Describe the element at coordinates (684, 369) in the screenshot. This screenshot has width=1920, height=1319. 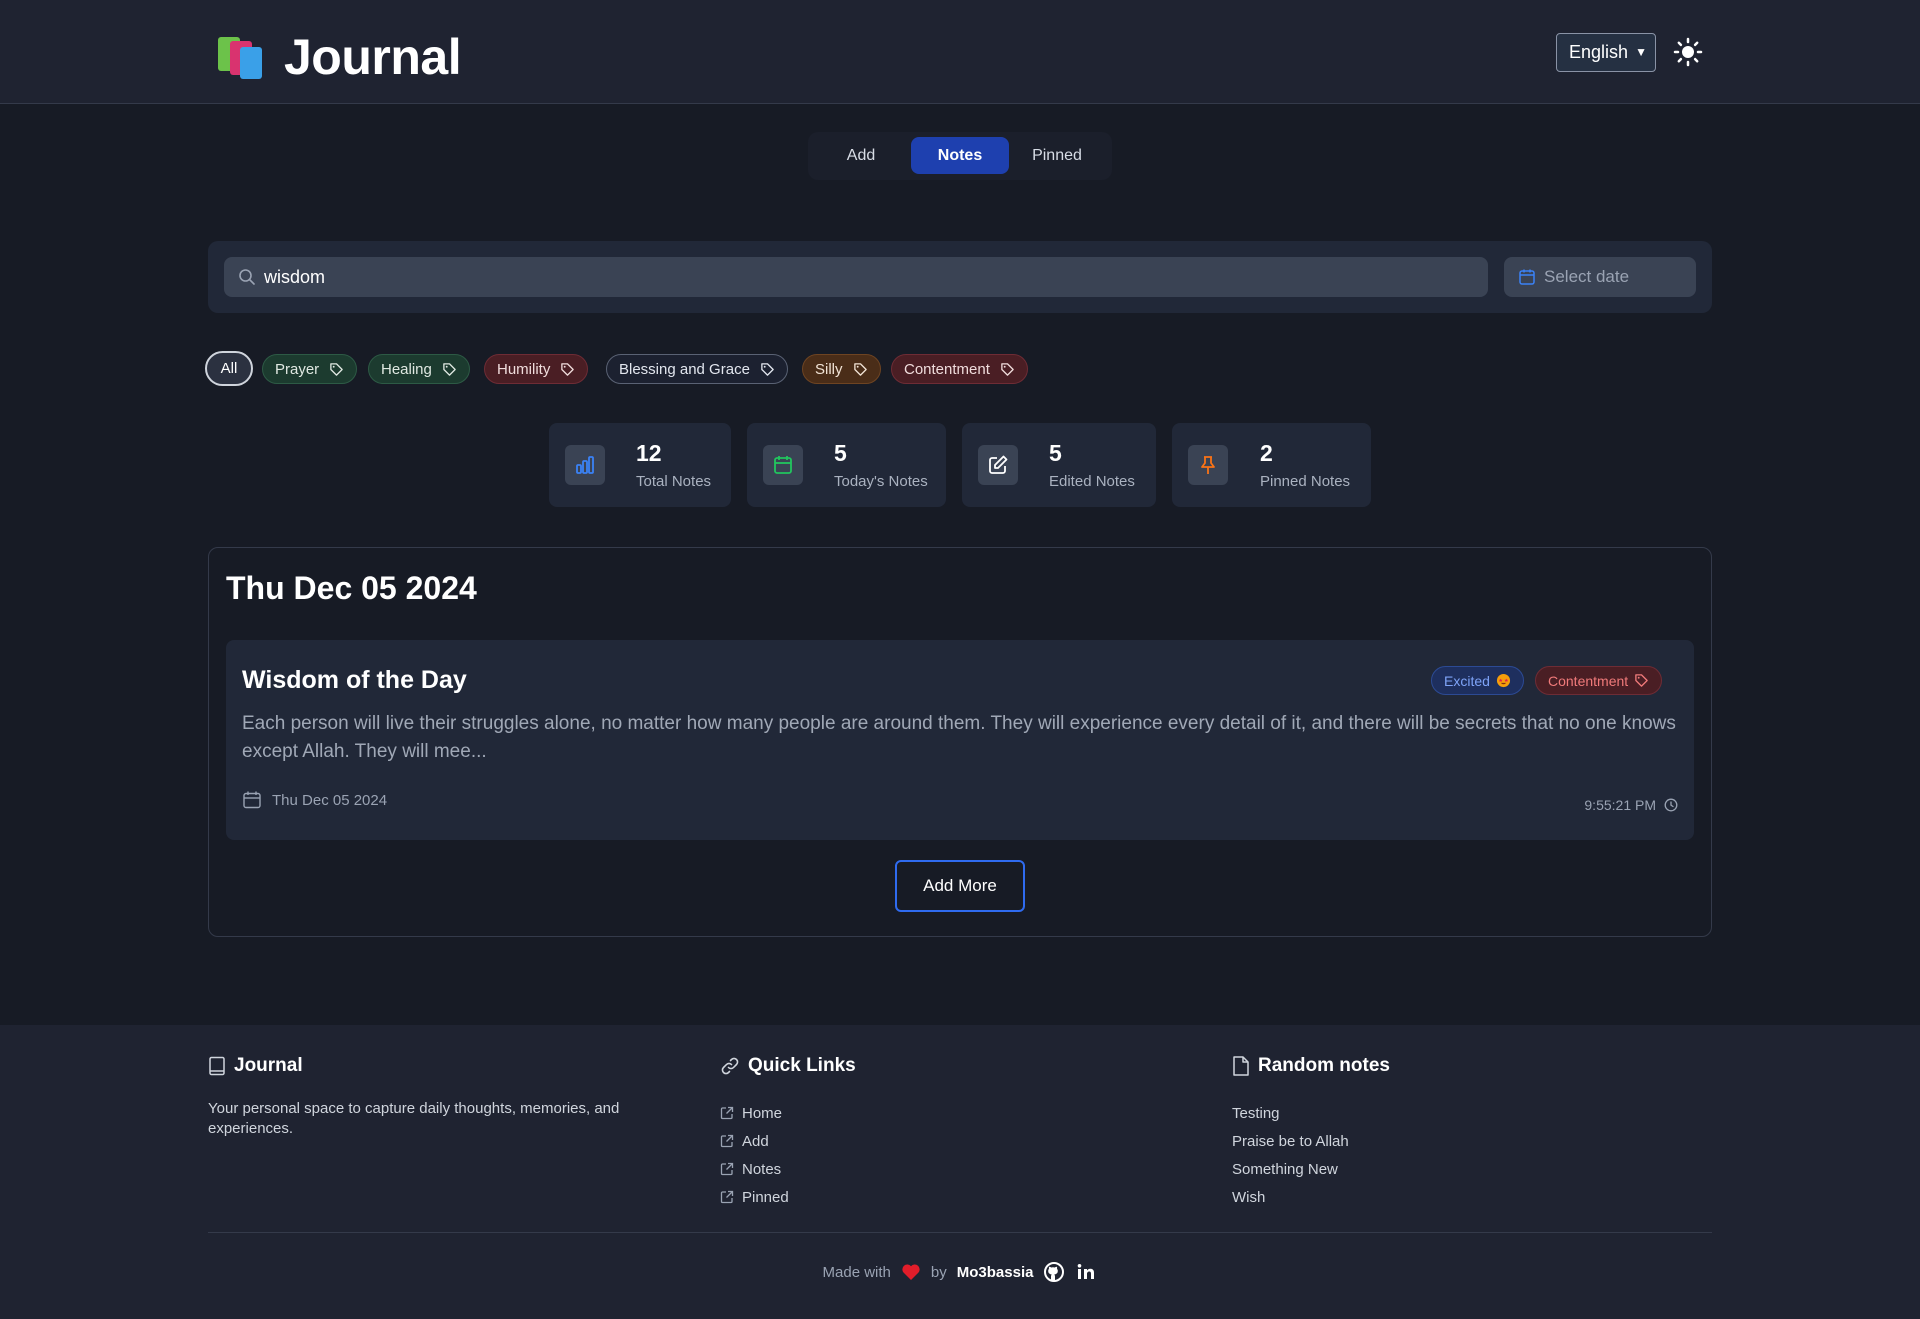
I see `tag-label: Blessing and Grace` at that location.